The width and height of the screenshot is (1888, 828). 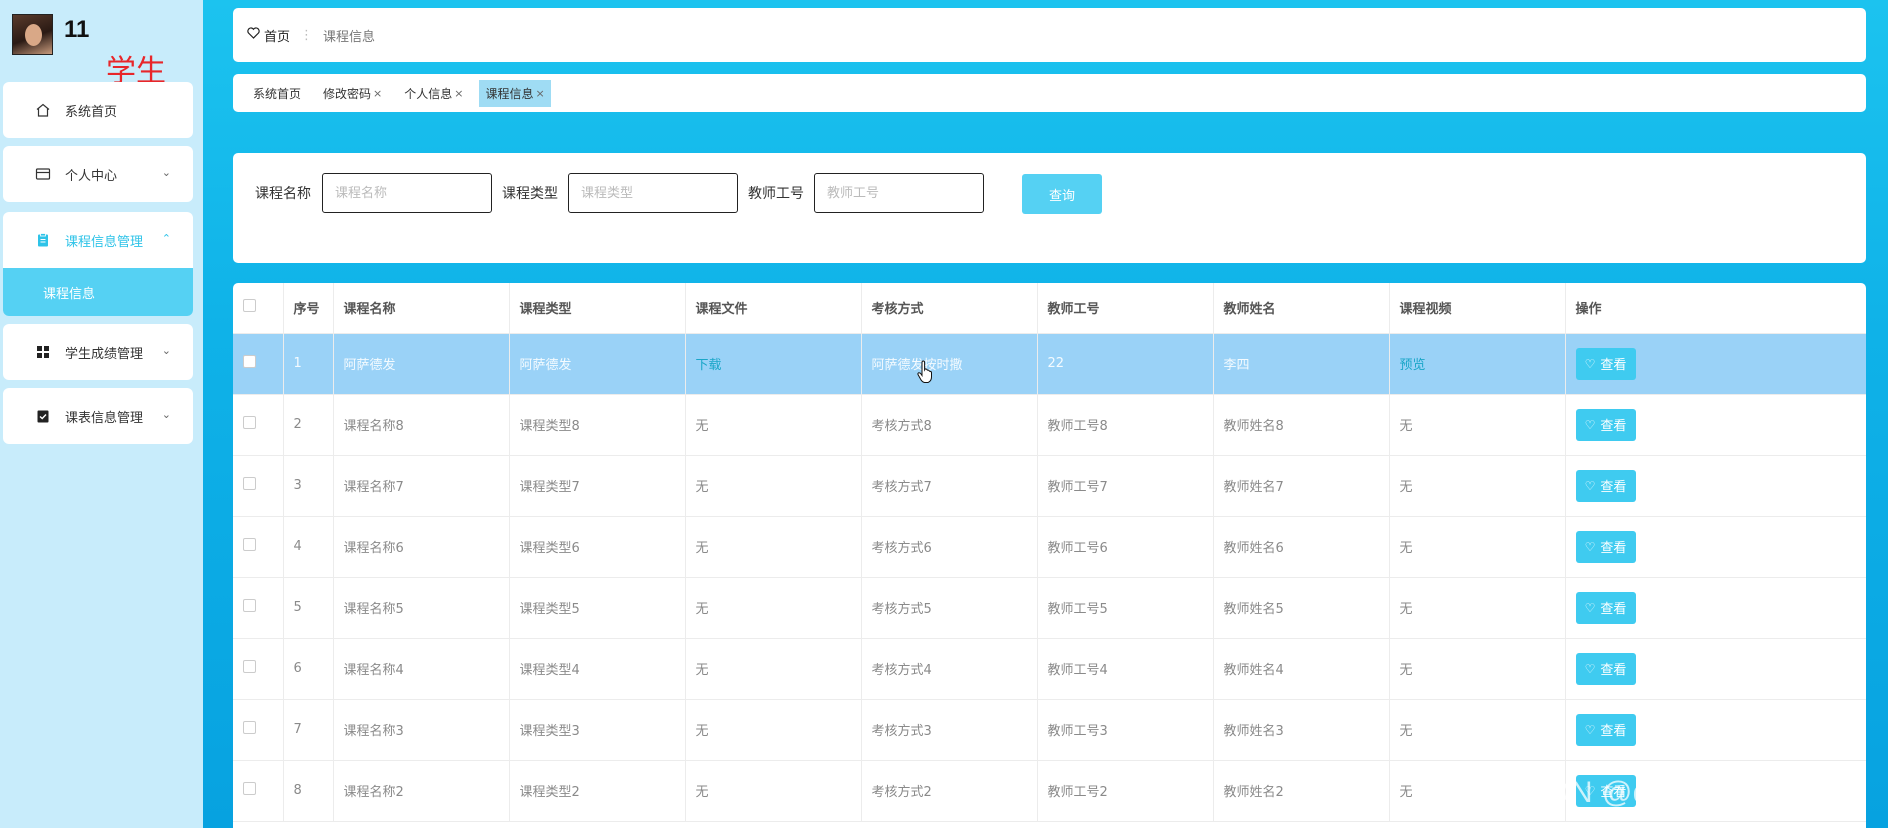 What do you see at coordinates (373, 487) in the screenshot?
I see `cell-text: 课程名称7` at bounding box center [373, 487].